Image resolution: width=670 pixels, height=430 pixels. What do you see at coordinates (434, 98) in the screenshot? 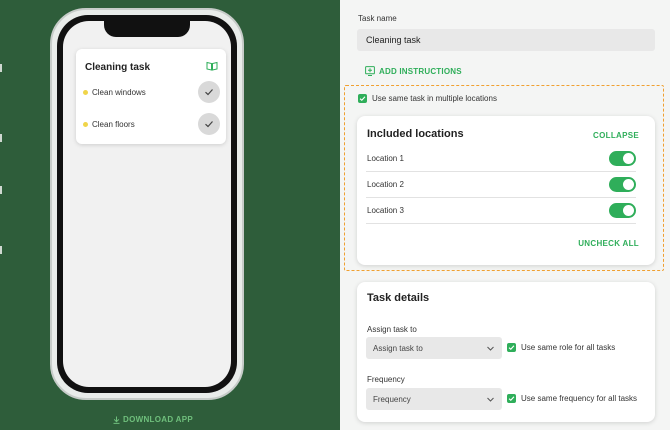
I see `multi-location-label: Use same task in multiple locations` at bounding box center [434, 98].